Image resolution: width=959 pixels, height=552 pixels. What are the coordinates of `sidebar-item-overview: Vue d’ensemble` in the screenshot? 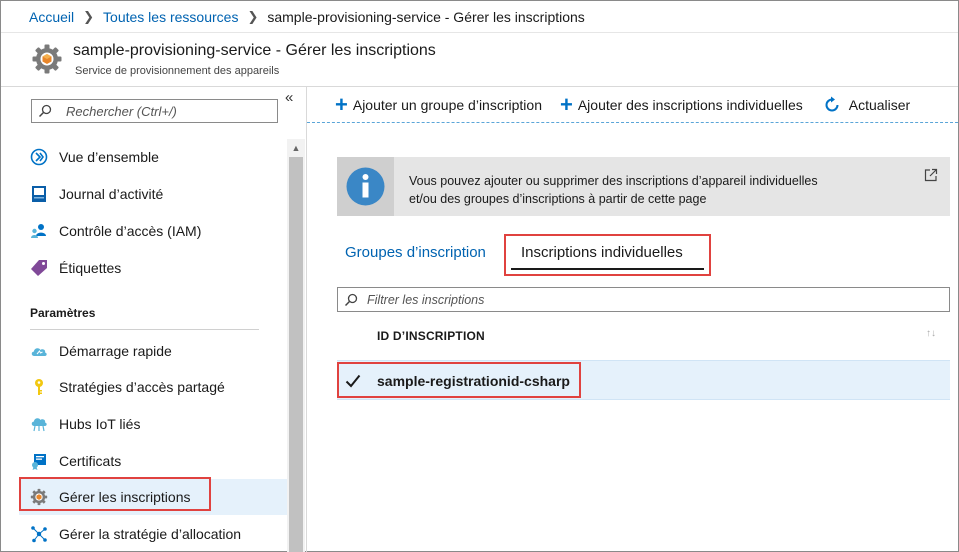 It's located at (153, 157).